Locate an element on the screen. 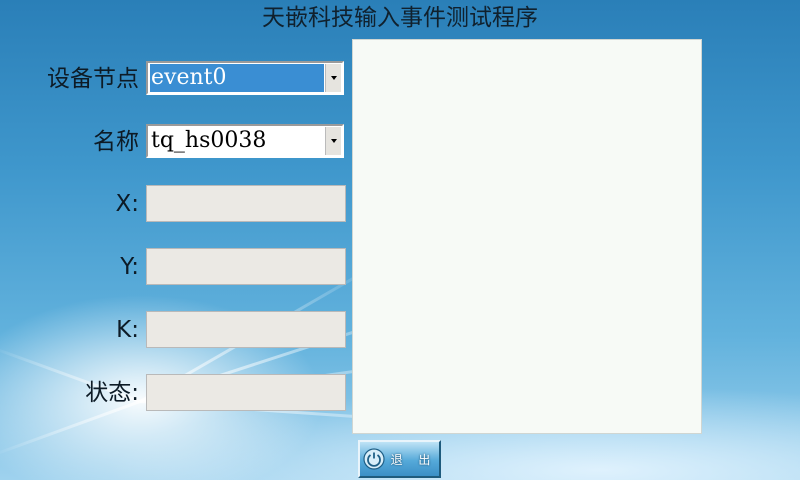  device-node-value: event0 is located at coordinates (237, 78).